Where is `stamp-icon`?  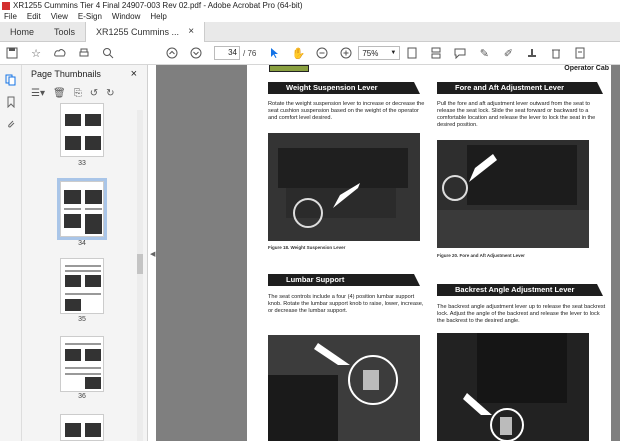 stamp-icon is located at coordinates (532, 53).